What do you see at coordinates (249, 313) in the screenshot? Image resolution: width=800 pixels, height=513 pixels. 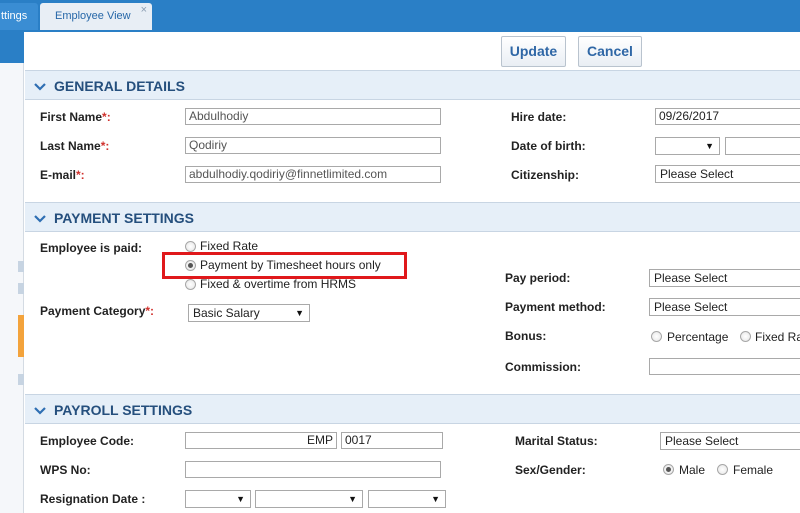 I see `payment-category-select: Basic Salary ▼` at bounding box center [249, 313].